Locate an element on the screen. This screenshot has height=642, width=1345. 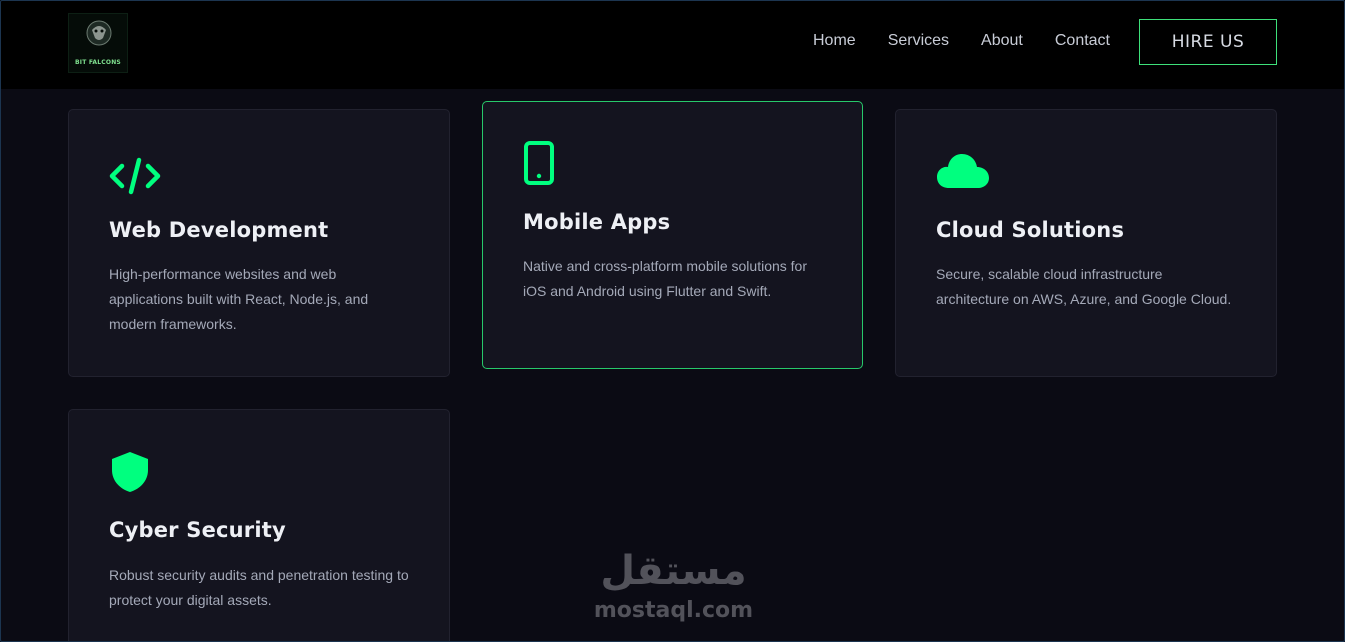
watermark-arabic-text: مستقل is located at coordinates (673, 571).